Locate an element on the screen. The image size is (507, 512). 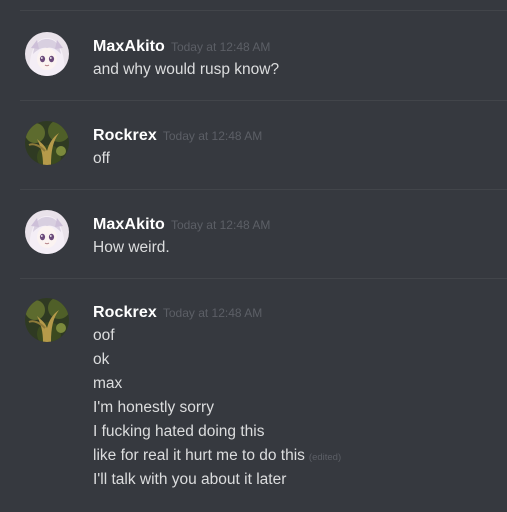
message-text: off is located at coordinates (101, 158).